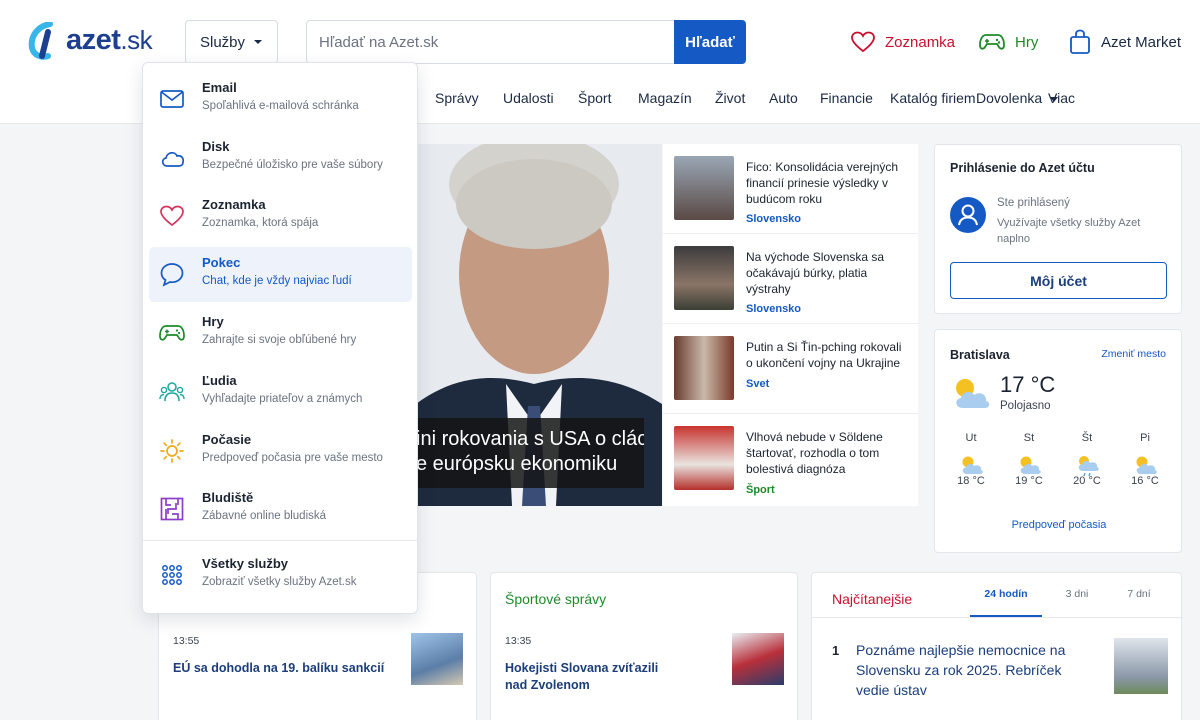 The height and width of the screenshot is (720, 1200). What do you see at coordinates (1027, 42) in the screenshot?
I see `games-label: Hry` at bounding box center [1027, 42].